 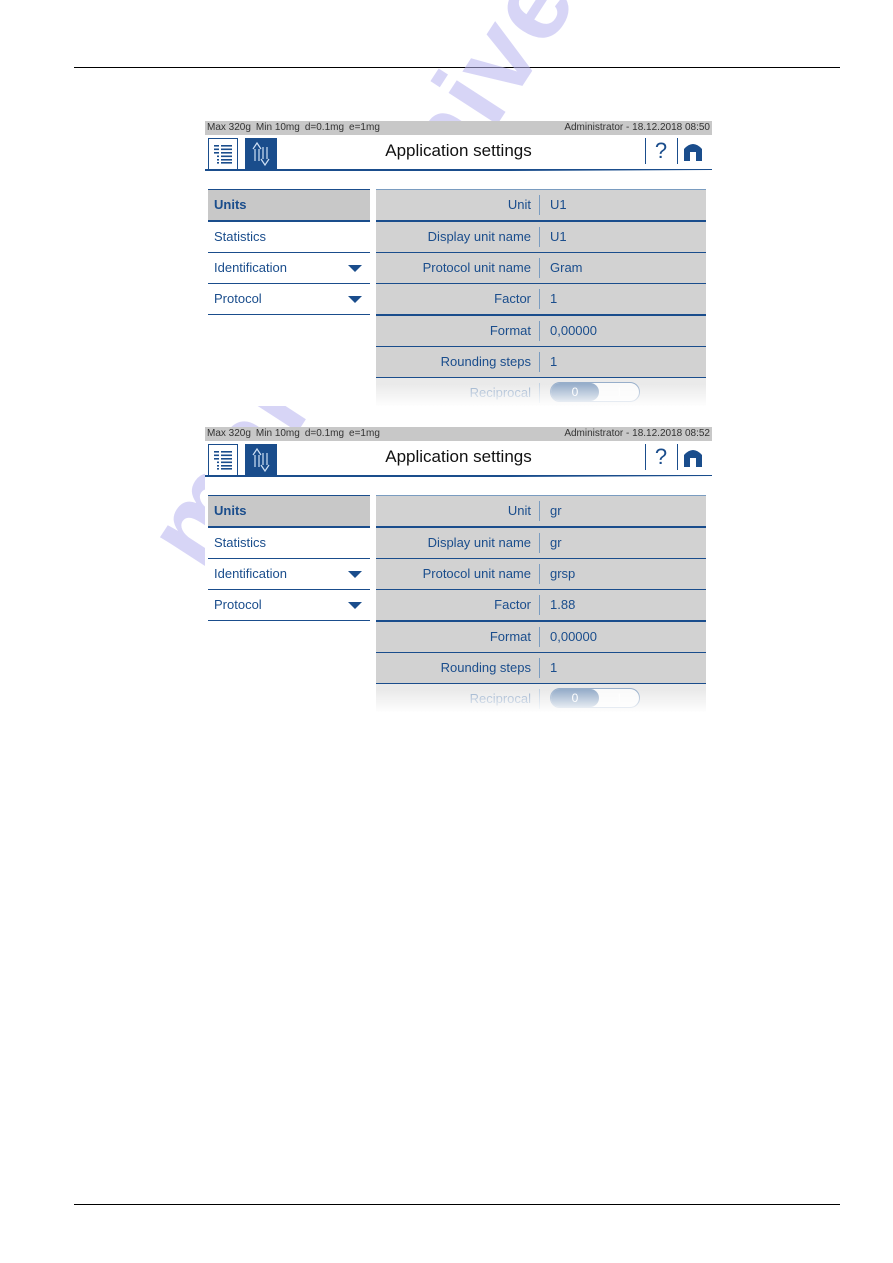 I want to click on page-footer-rule, so click(x=457, y=1204).